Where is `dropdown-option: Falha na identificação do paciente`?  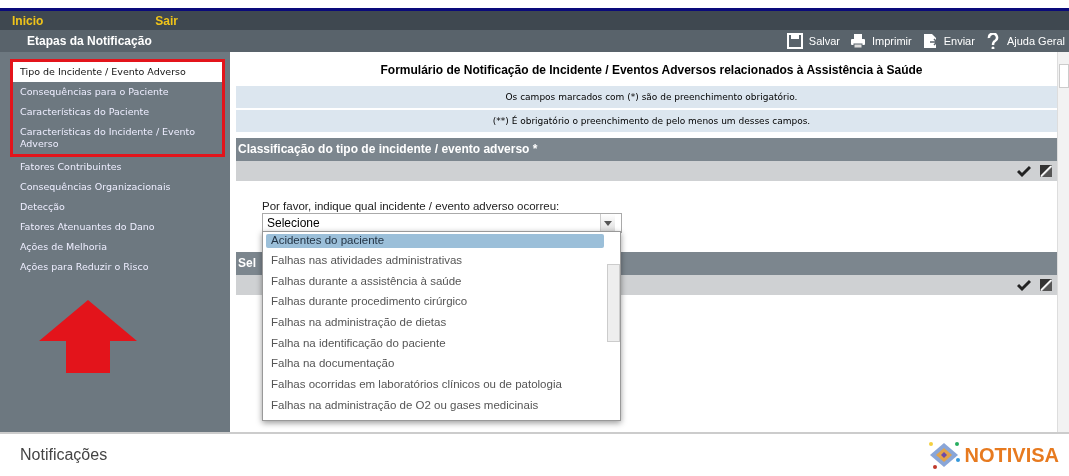 dropdown-option: Falha na identificação do paciente is located at coordinates (435, 343).